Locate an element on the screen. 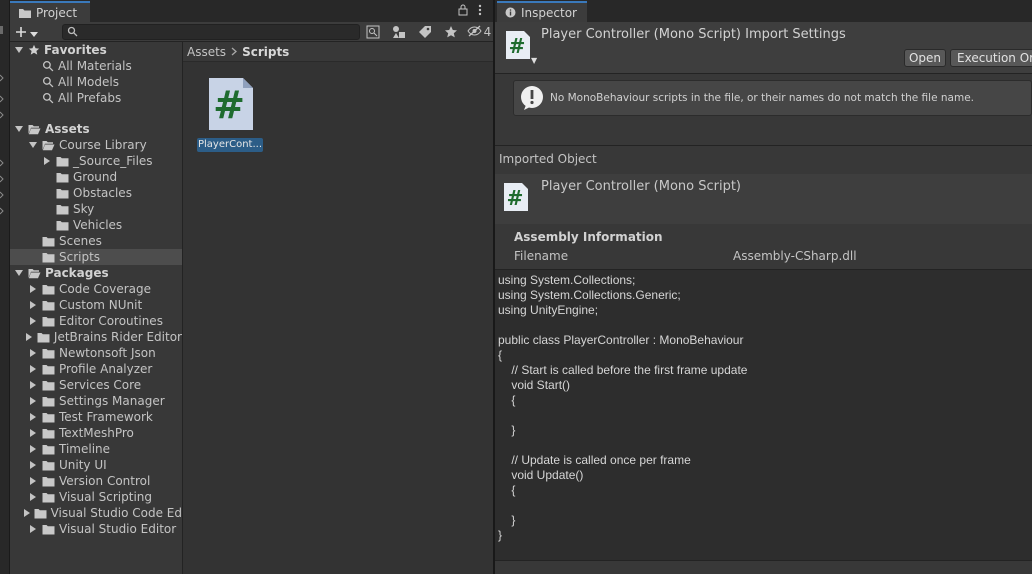  plus-icon is located at coordinates (21, 32).